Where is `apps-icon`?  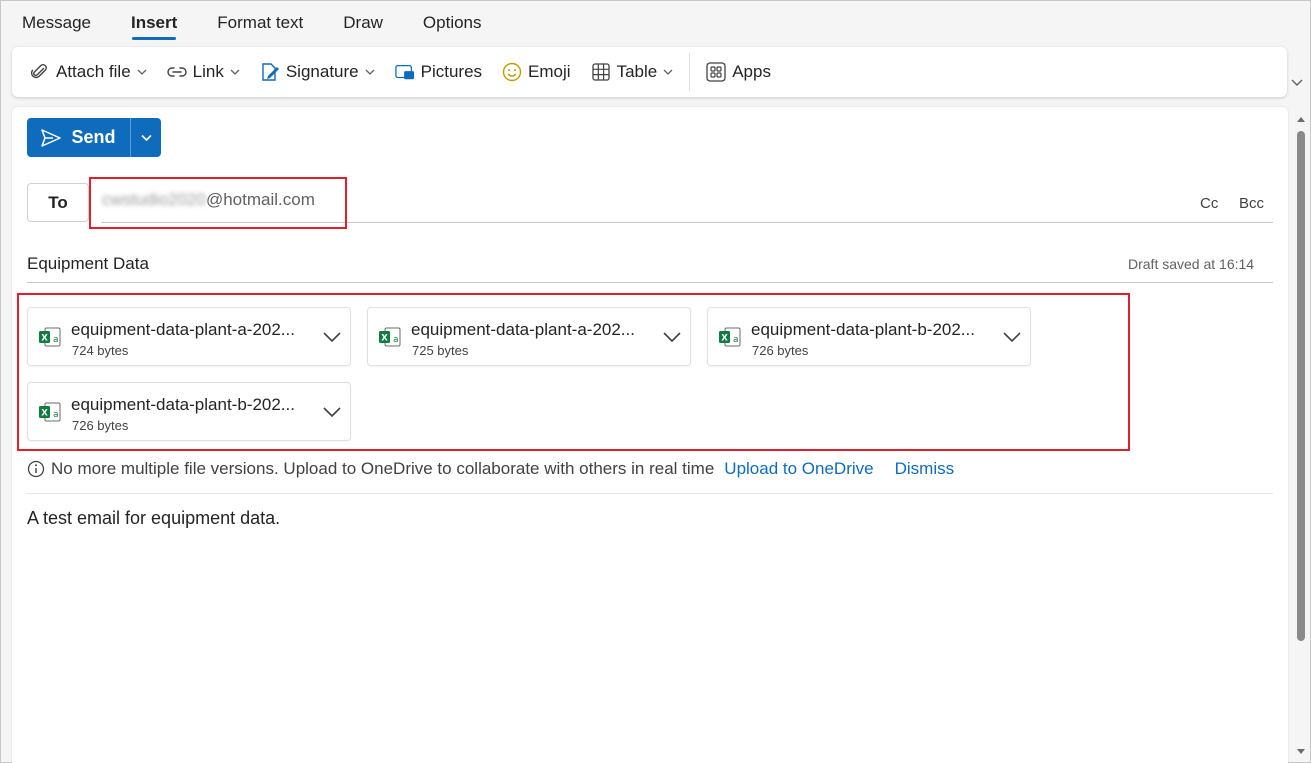
apps-icon is located at coordinates (716, 72).